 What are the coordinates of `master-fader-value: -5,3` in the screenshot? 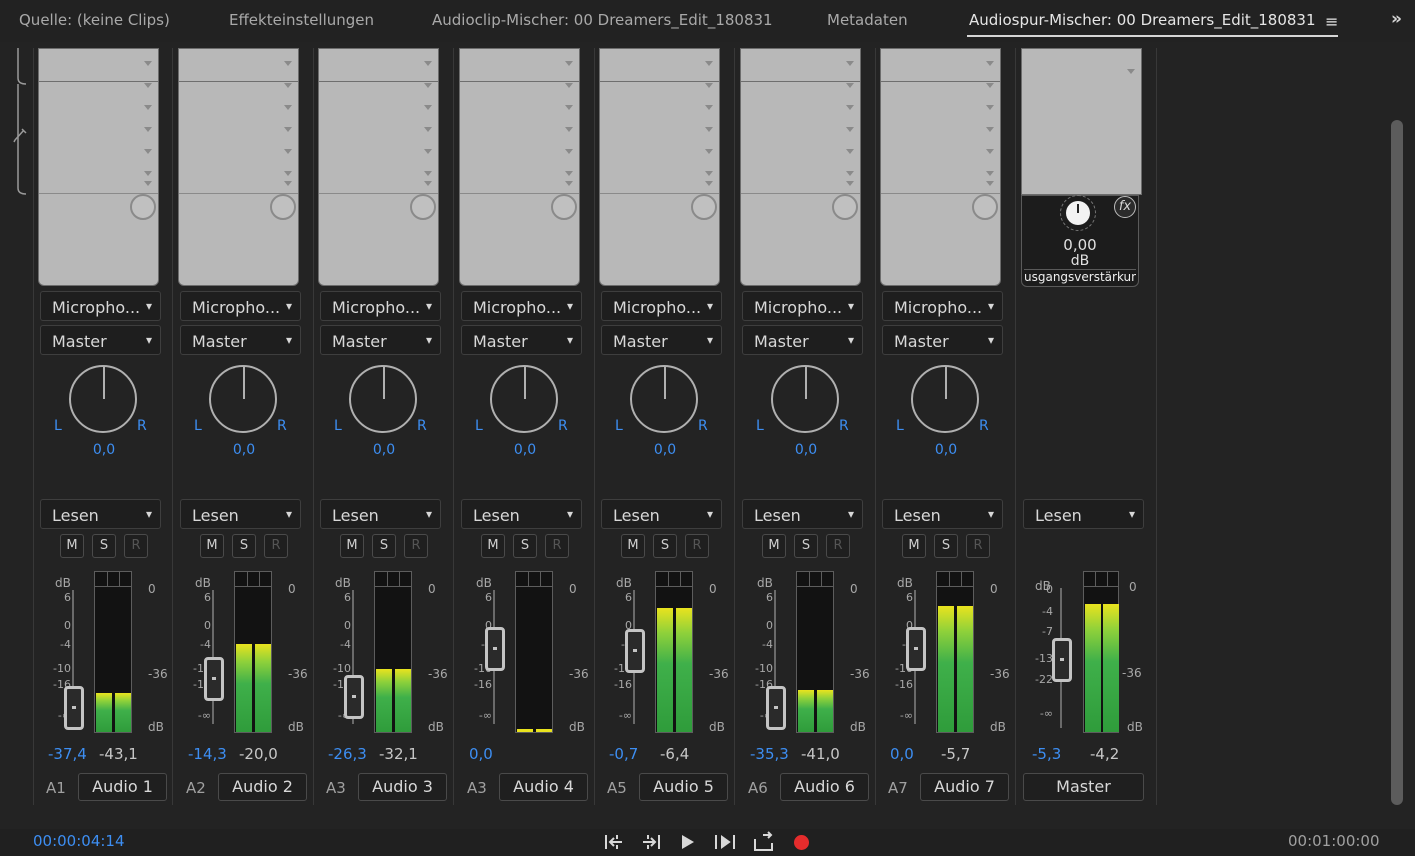 It's located at (1046, 754).